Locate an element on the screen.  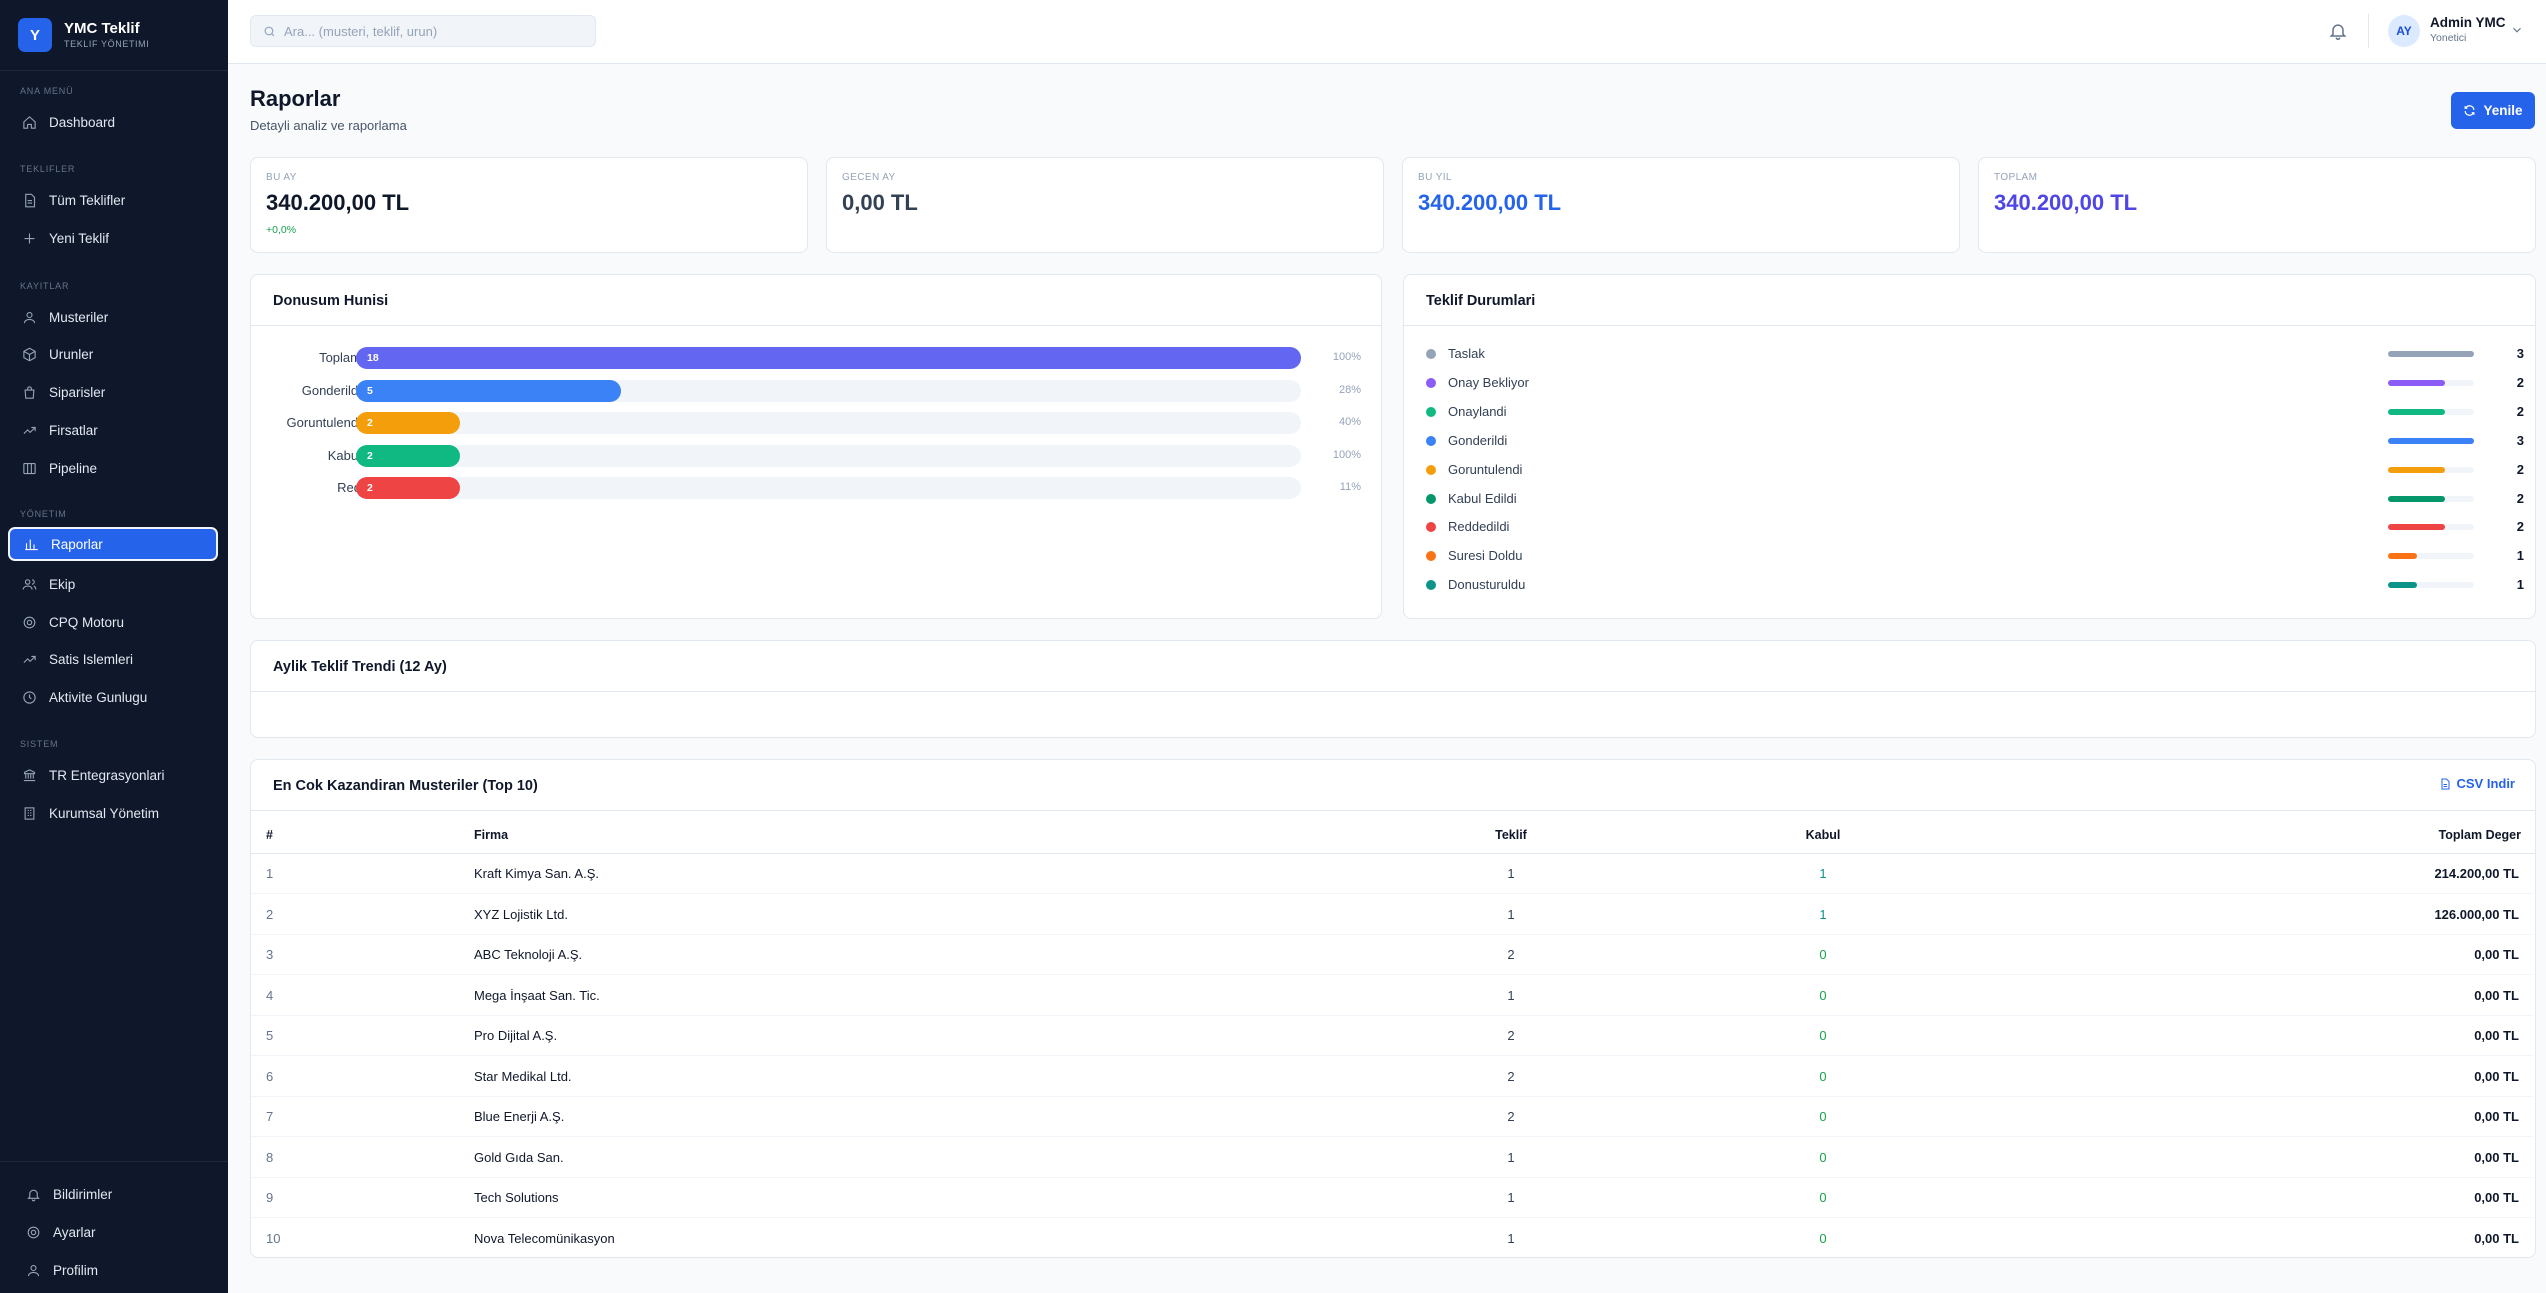
sidebar-item-sales-ops: Satis Islemleri is located at coordinates (113, 659).